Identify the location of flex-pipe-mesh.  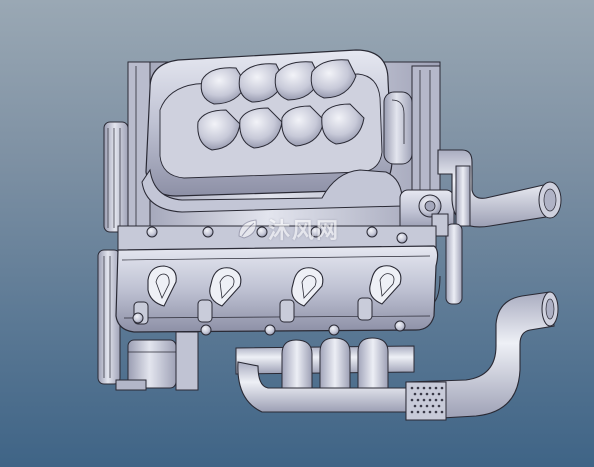
(426, 401).